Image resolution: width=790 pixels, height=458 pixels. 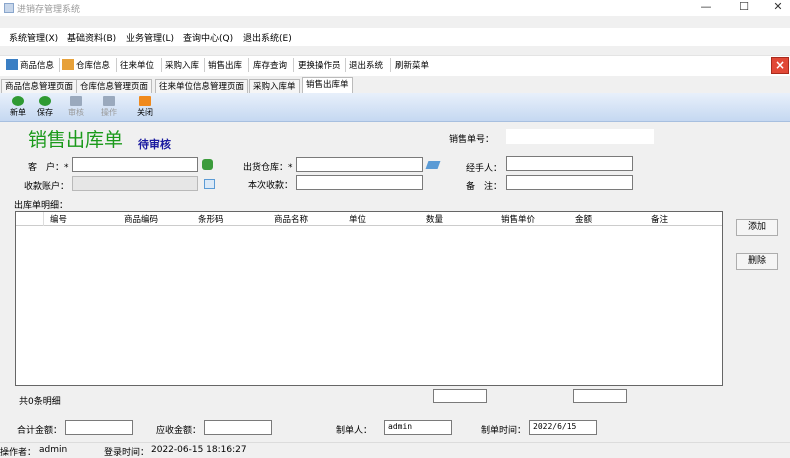 What do you see at coordinates (472, 140) in the screenshot?
I see `order-no-label: 销售单号：` at bounding box center [472, 140].